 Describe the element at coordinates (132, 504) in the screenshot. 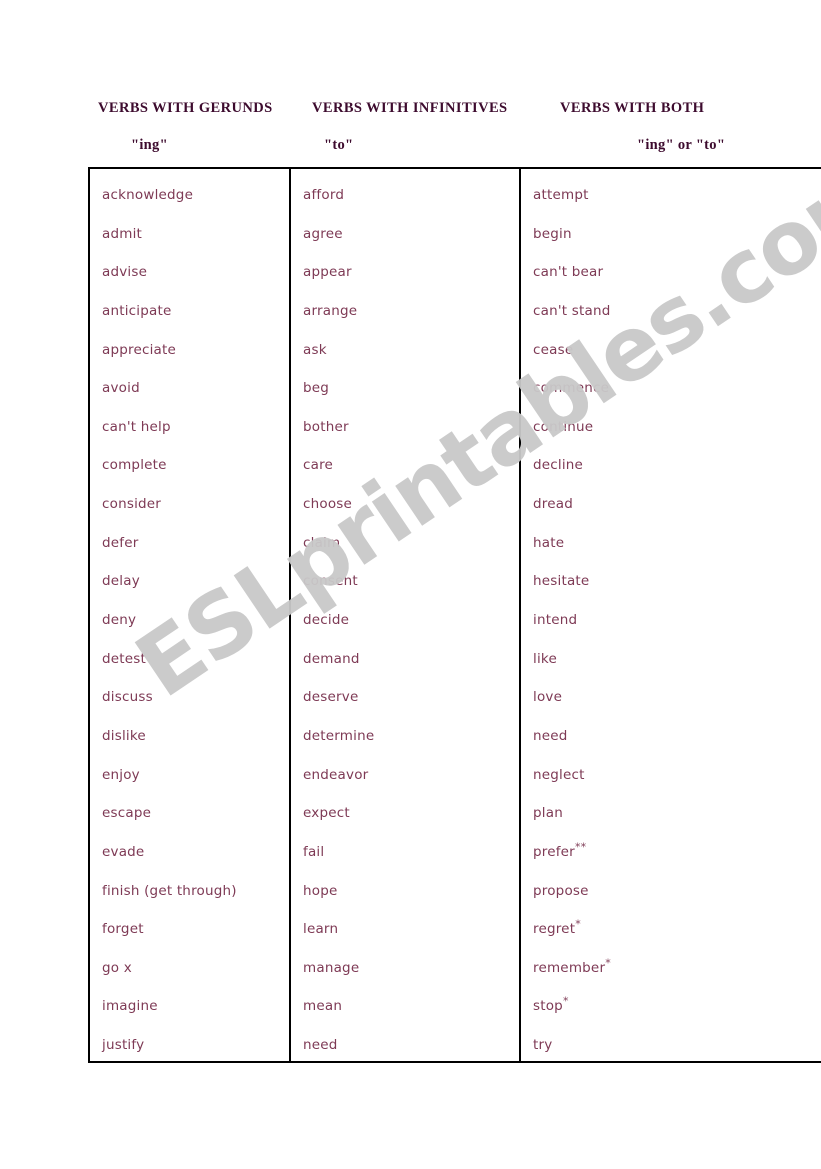

I see `verb-entry: consider` at that location.